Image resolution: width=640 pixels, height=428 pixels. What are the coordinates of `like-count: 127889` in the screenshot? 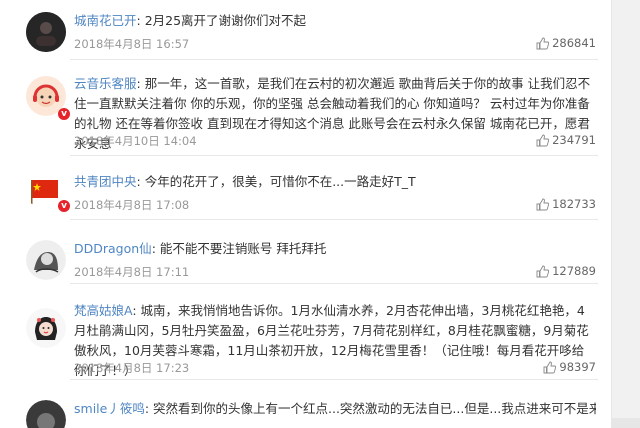 It's located at (574, 271).